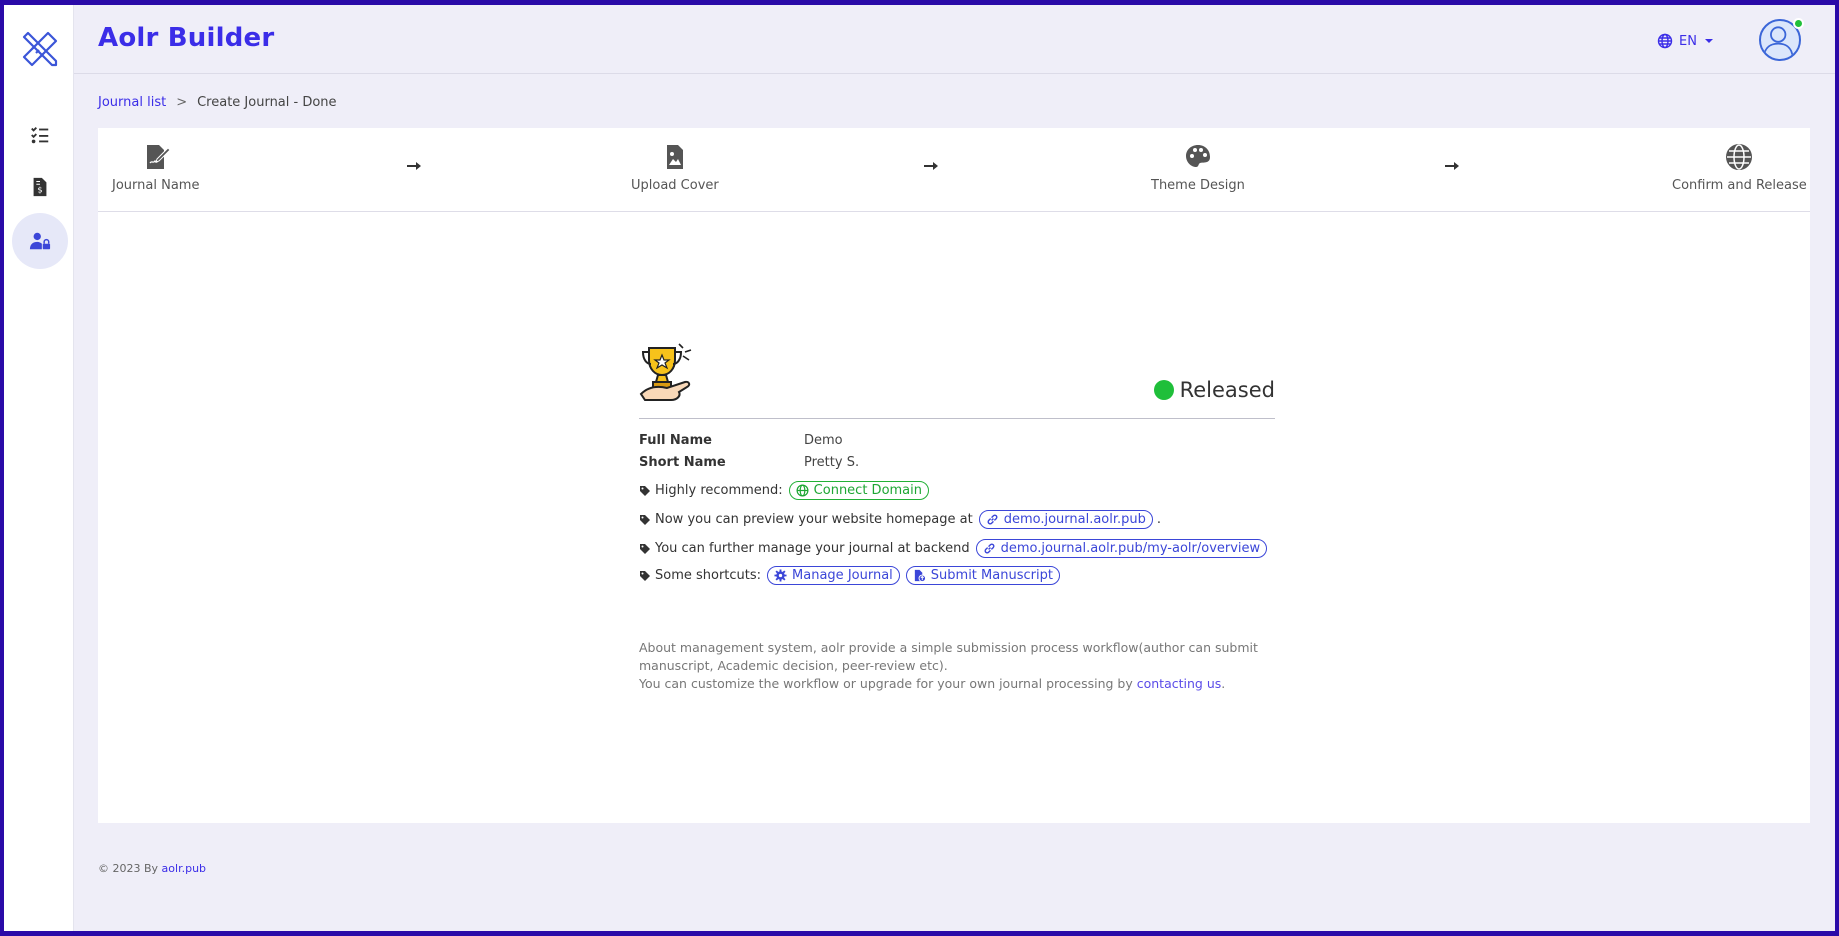 Image resolution: width=1839 pixels, height=936 pixels. I want to click on connect-domain-label: Connect Domain, so click(868, 490).